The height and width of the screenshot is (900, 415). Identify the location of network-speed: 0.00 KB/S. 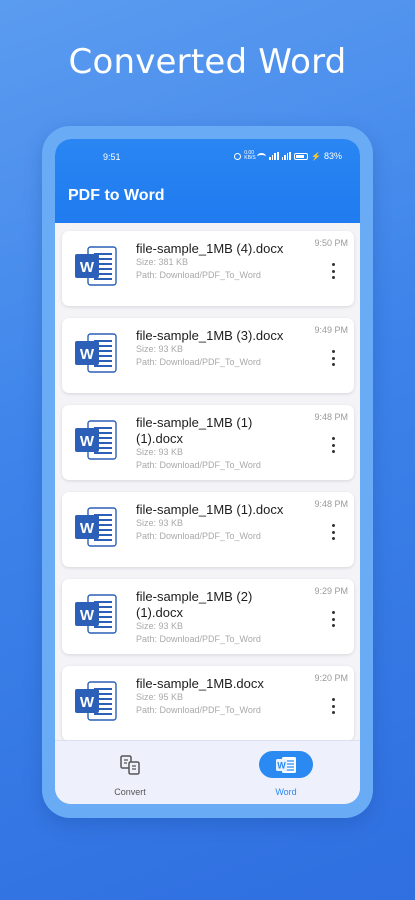
(250, 155).